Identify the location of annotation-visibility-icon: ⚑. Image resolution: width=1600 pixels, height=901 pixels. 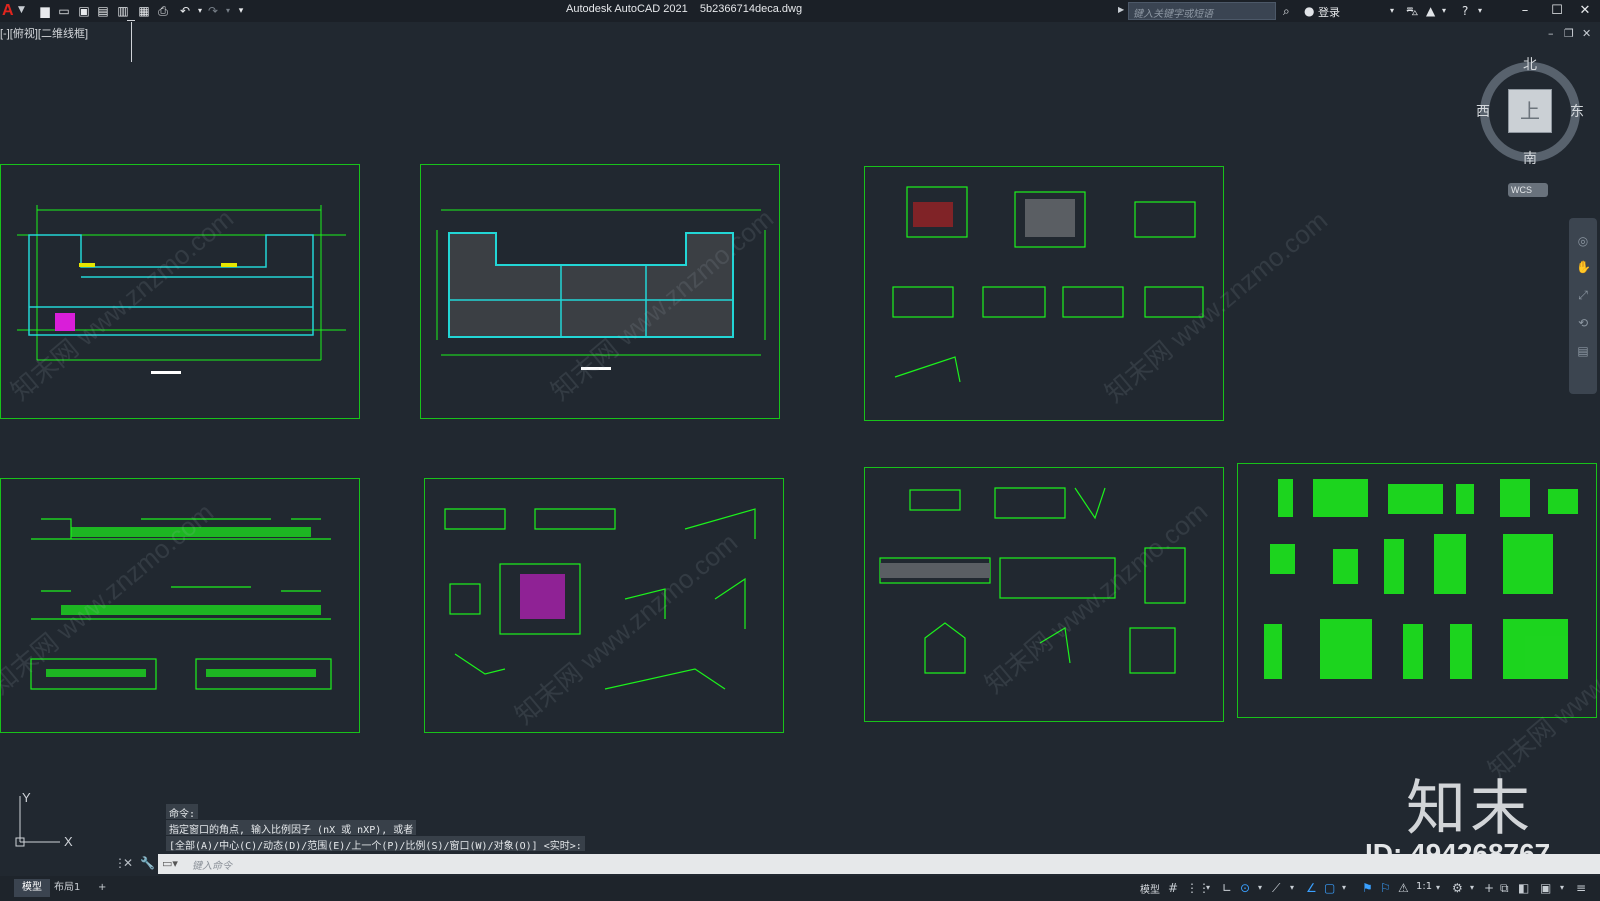
(1367, 888).